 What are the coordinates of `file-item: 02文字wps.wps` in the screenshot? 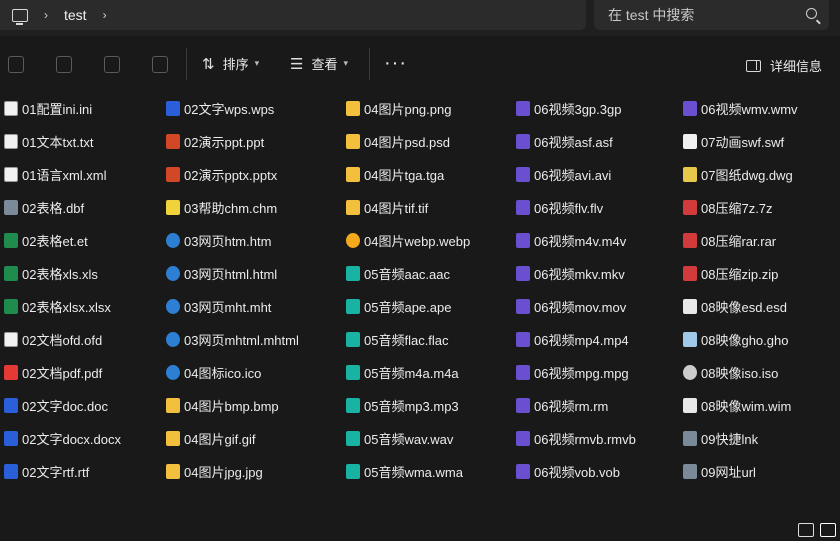 It's located at (220, 108).